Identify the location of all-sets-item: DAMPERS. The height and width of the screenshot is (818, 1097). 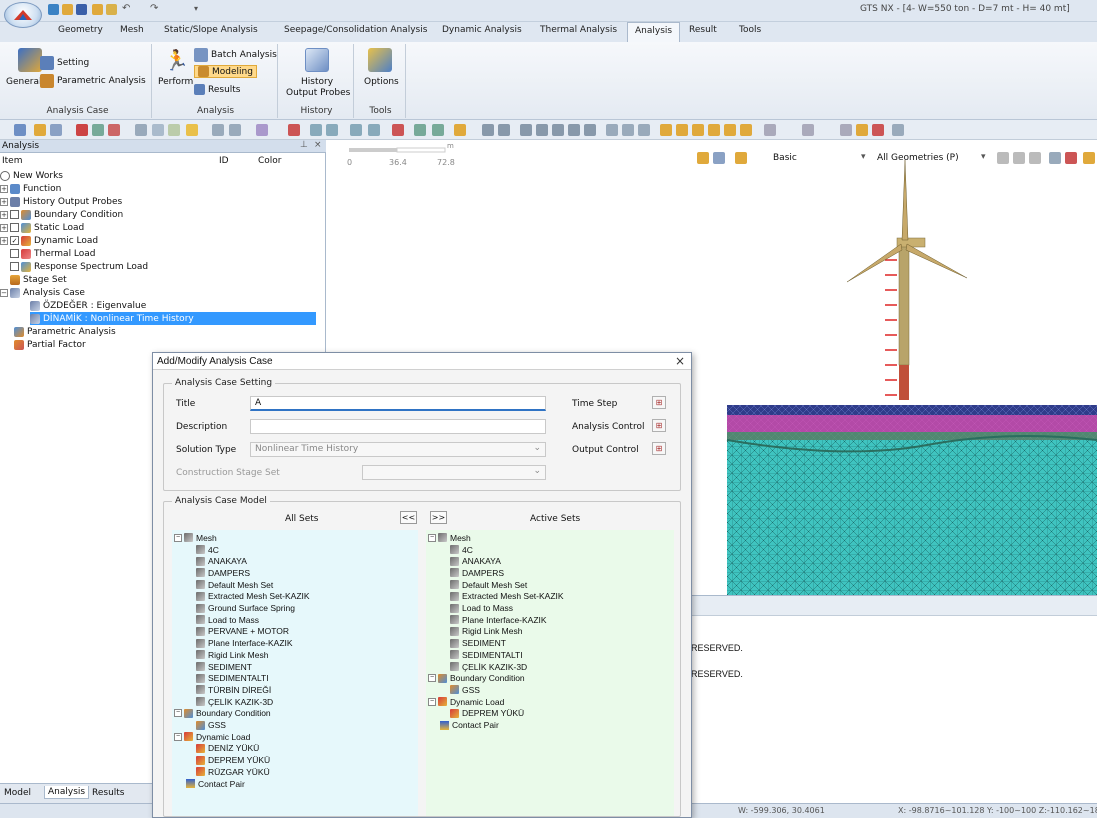
(223, 573).